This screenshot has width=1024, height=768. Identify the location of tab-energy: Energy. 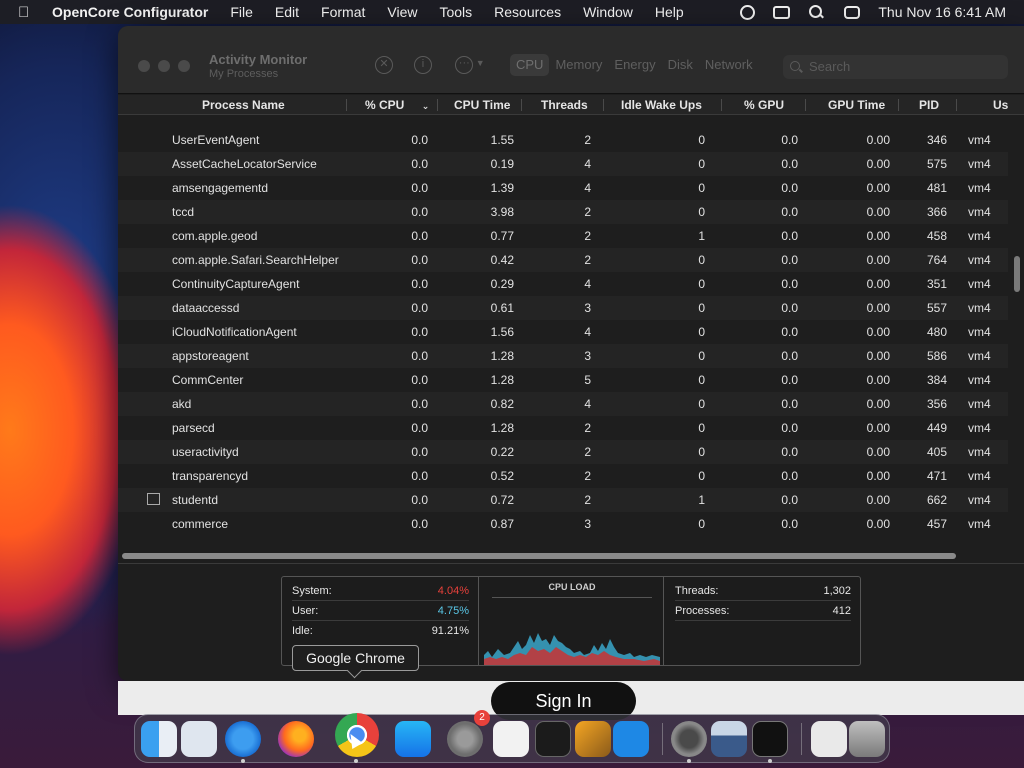
(634, 65).